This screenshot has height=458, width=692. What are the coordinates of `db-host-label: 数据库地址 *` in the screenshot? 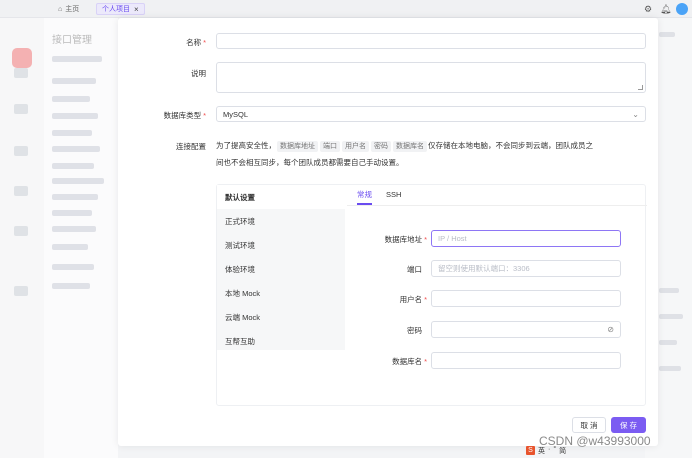 It's located at (405, 239).